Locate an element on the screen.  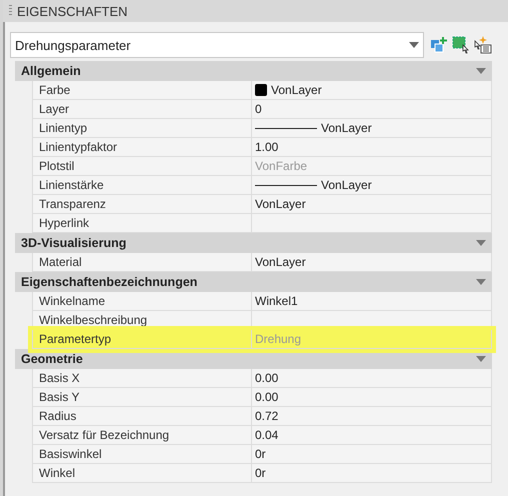
property-value: VonFarbe is located at coordinates (281, 166).